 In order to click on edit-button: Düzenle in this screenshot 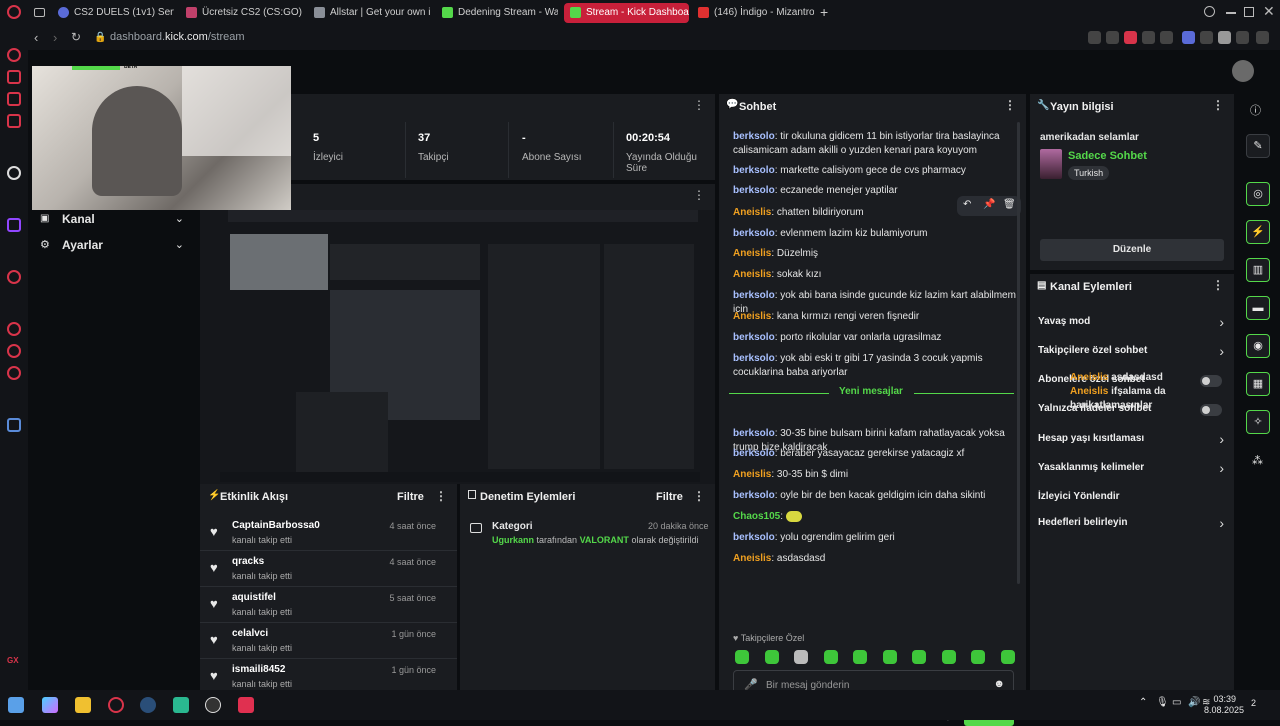, I will do `click(1132, 250)`.